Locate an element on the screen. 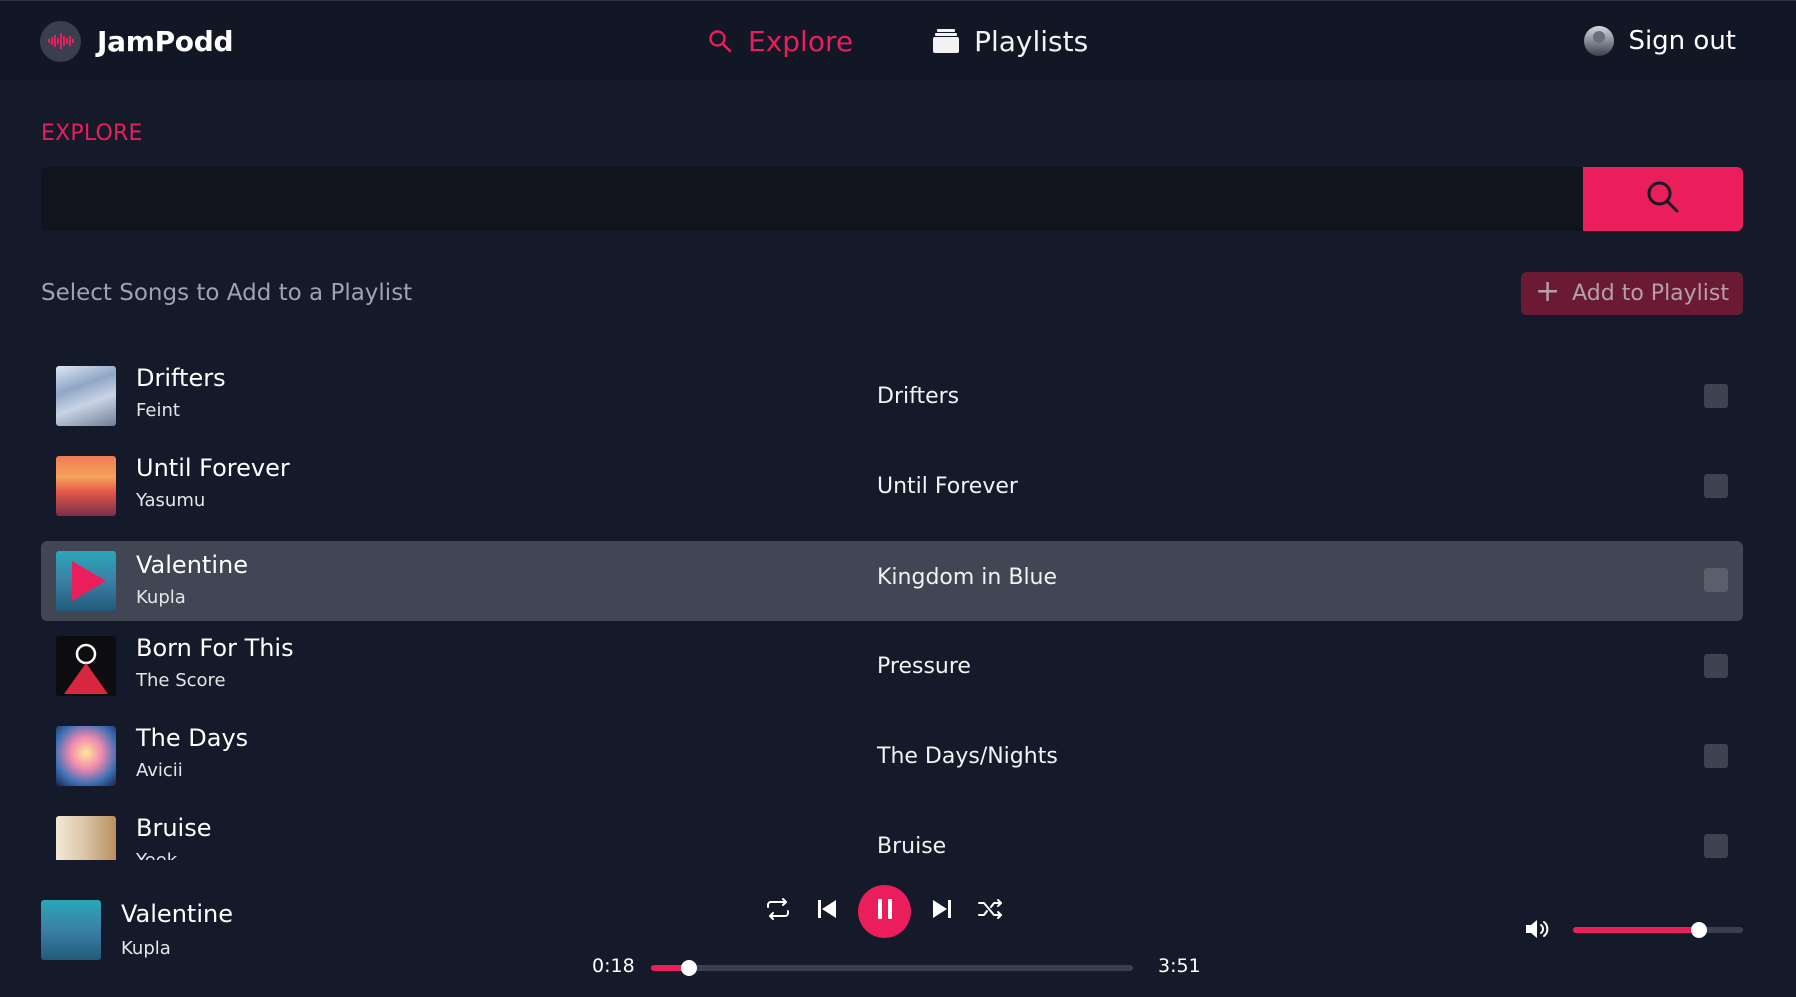 Image resolution: width=1796 pixels, height=997 pixels. song-row: Bruise Yeek Bruise is located at coordinates (892, 833).